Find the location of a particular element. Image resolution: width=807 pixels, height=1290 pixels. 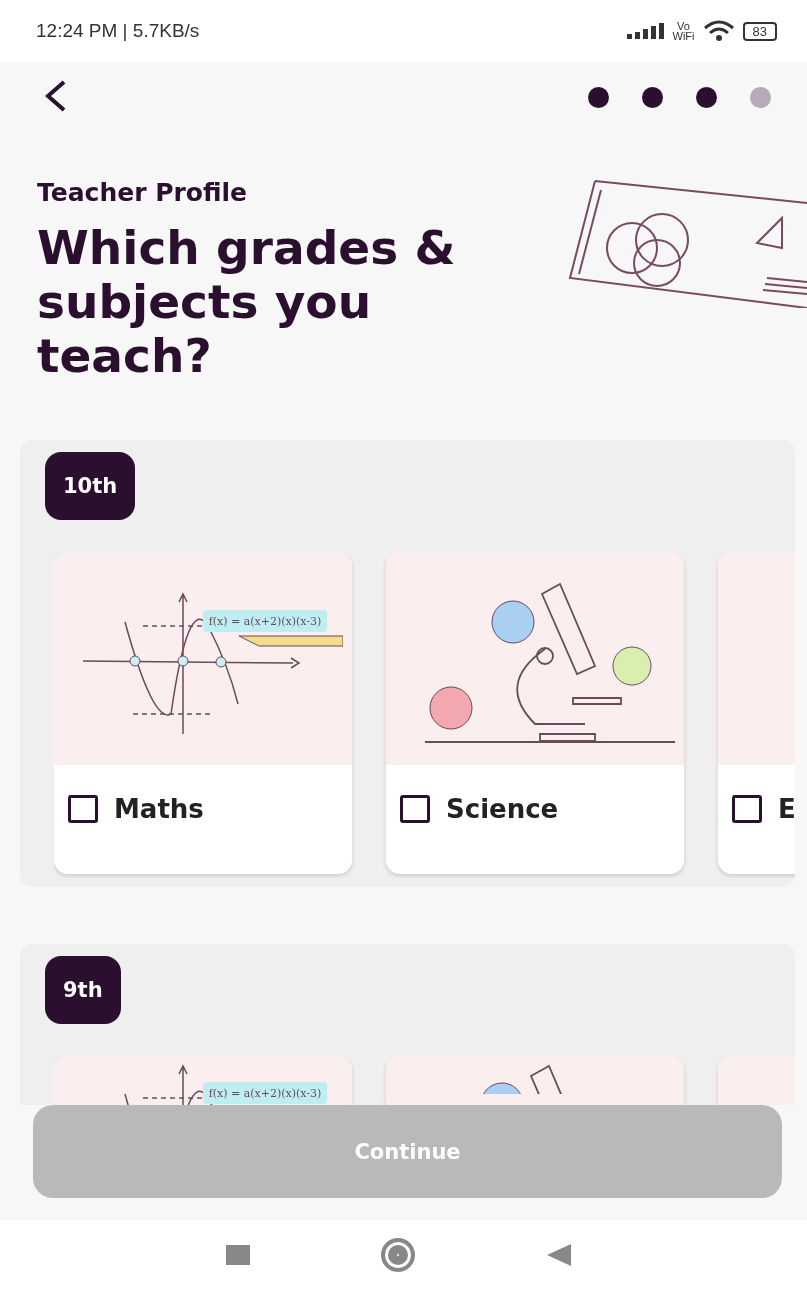

section-label: Teacher Profile is located at coordinates (143, 193).